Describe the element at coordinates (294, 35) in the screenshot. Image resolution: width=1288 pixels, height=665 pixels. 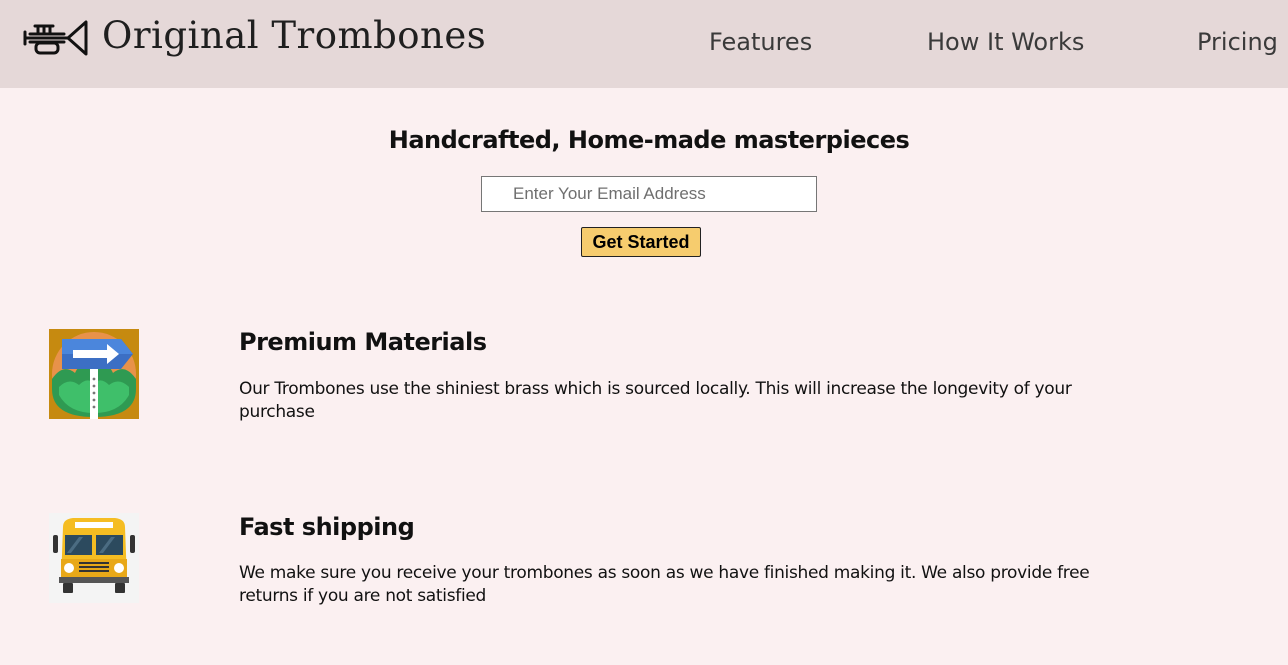
I see `brand-name: Original Trombones` at that location.